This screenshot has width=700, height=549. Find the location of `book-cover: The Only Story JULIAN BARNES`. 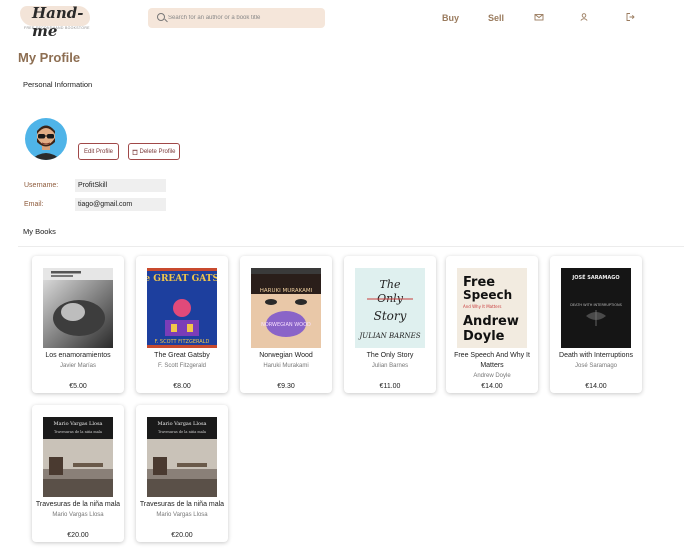

book-cover: The Only Story JULIAN BARNES is located at coordinates (390, 308).